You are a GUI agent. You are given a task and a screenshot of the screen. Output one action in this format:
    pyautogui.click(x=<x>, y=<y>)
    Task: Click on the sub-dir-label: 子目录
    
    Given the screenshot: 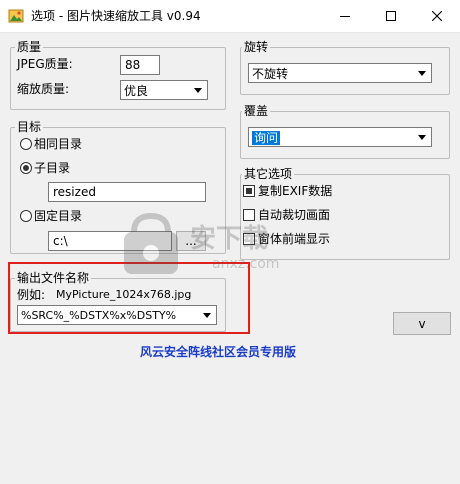 What is the action you would take?
    pyautogui.click(x=52, y=168)
    